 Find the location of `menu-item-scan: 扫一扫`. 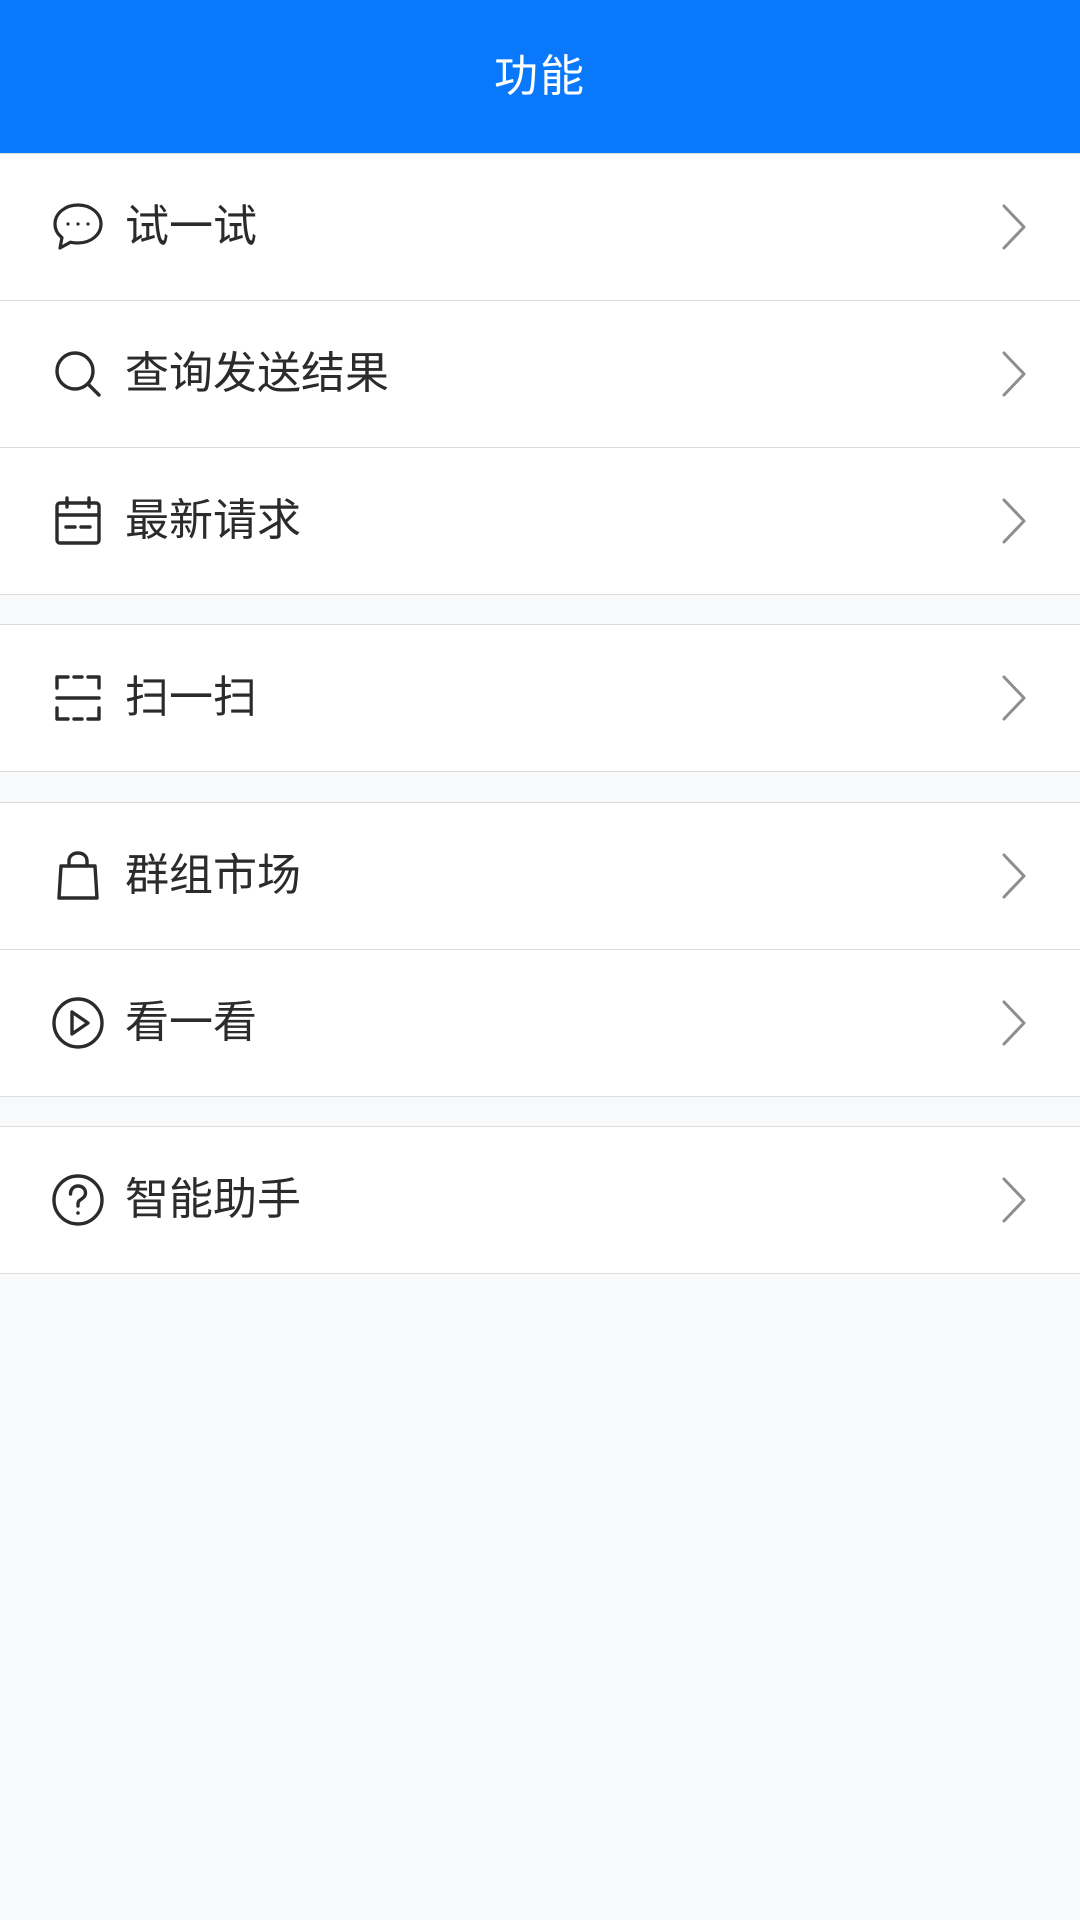

menu-item-scan: 扫一扫 is located at coordinates (540, 698).